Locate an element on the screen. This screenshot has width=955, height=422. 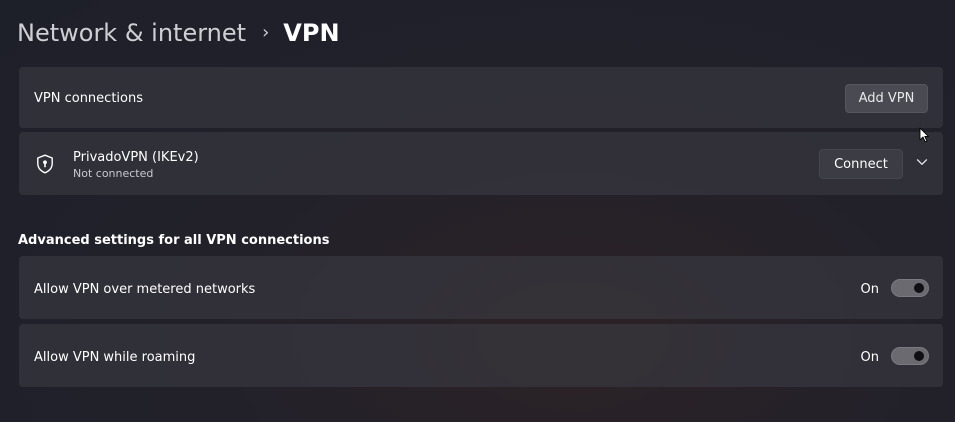
chevron-right-icon: › is located at coordinates (266, 32).